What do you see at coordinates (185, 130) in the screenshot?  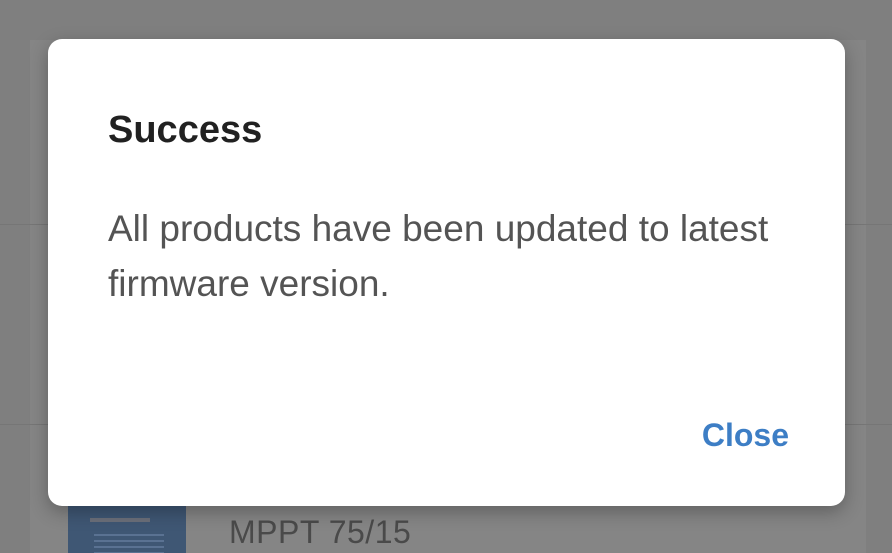 I see `dialog-title: Success` at bounding box center [185, 130].